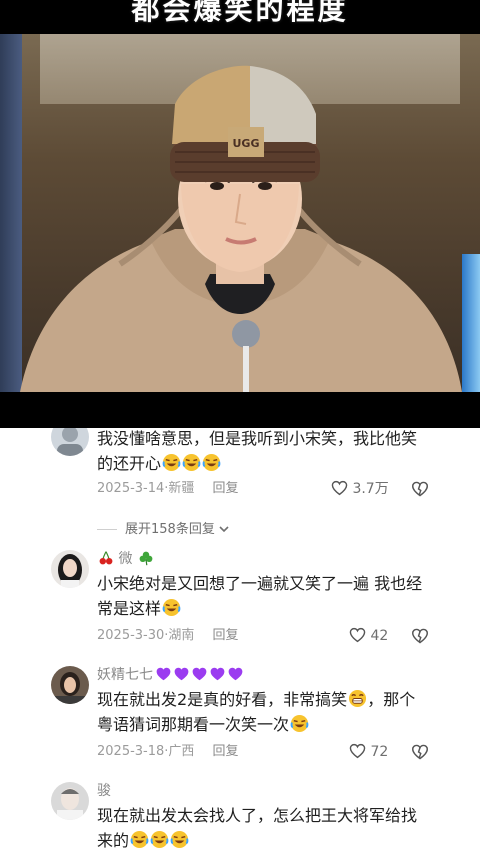 The width and height of the screenshot is (480, 853). What do you see at coordinates (170, 529) in the screenshot?
I see `expand-replies-label: 展开158条回复` at bounding box center [170, 529].